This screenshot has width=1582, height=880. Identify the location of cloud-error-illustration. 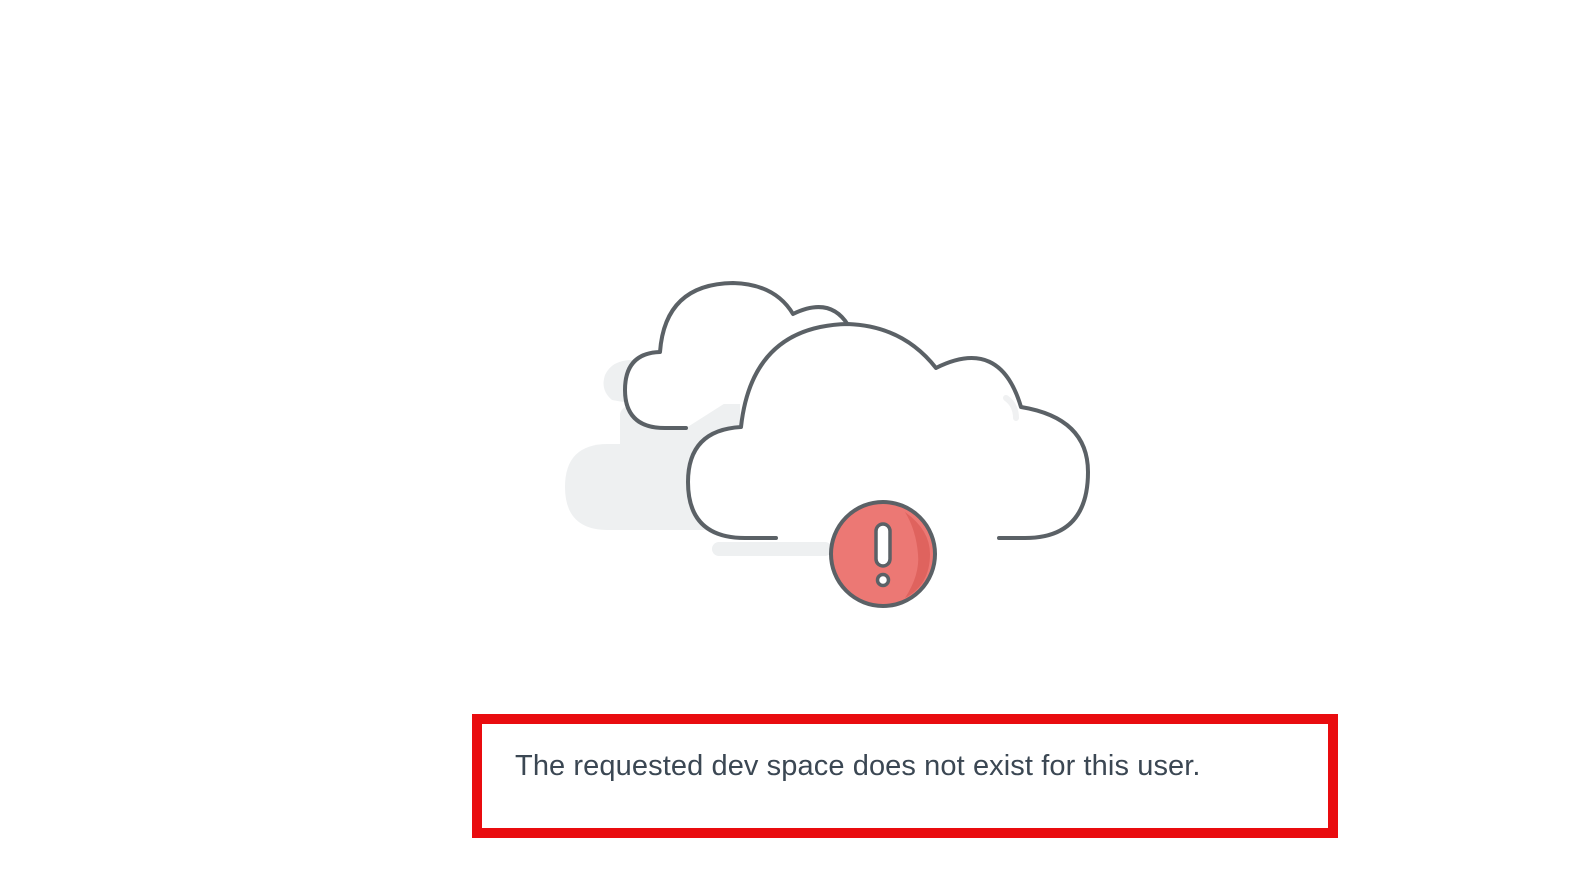
(830, 445).